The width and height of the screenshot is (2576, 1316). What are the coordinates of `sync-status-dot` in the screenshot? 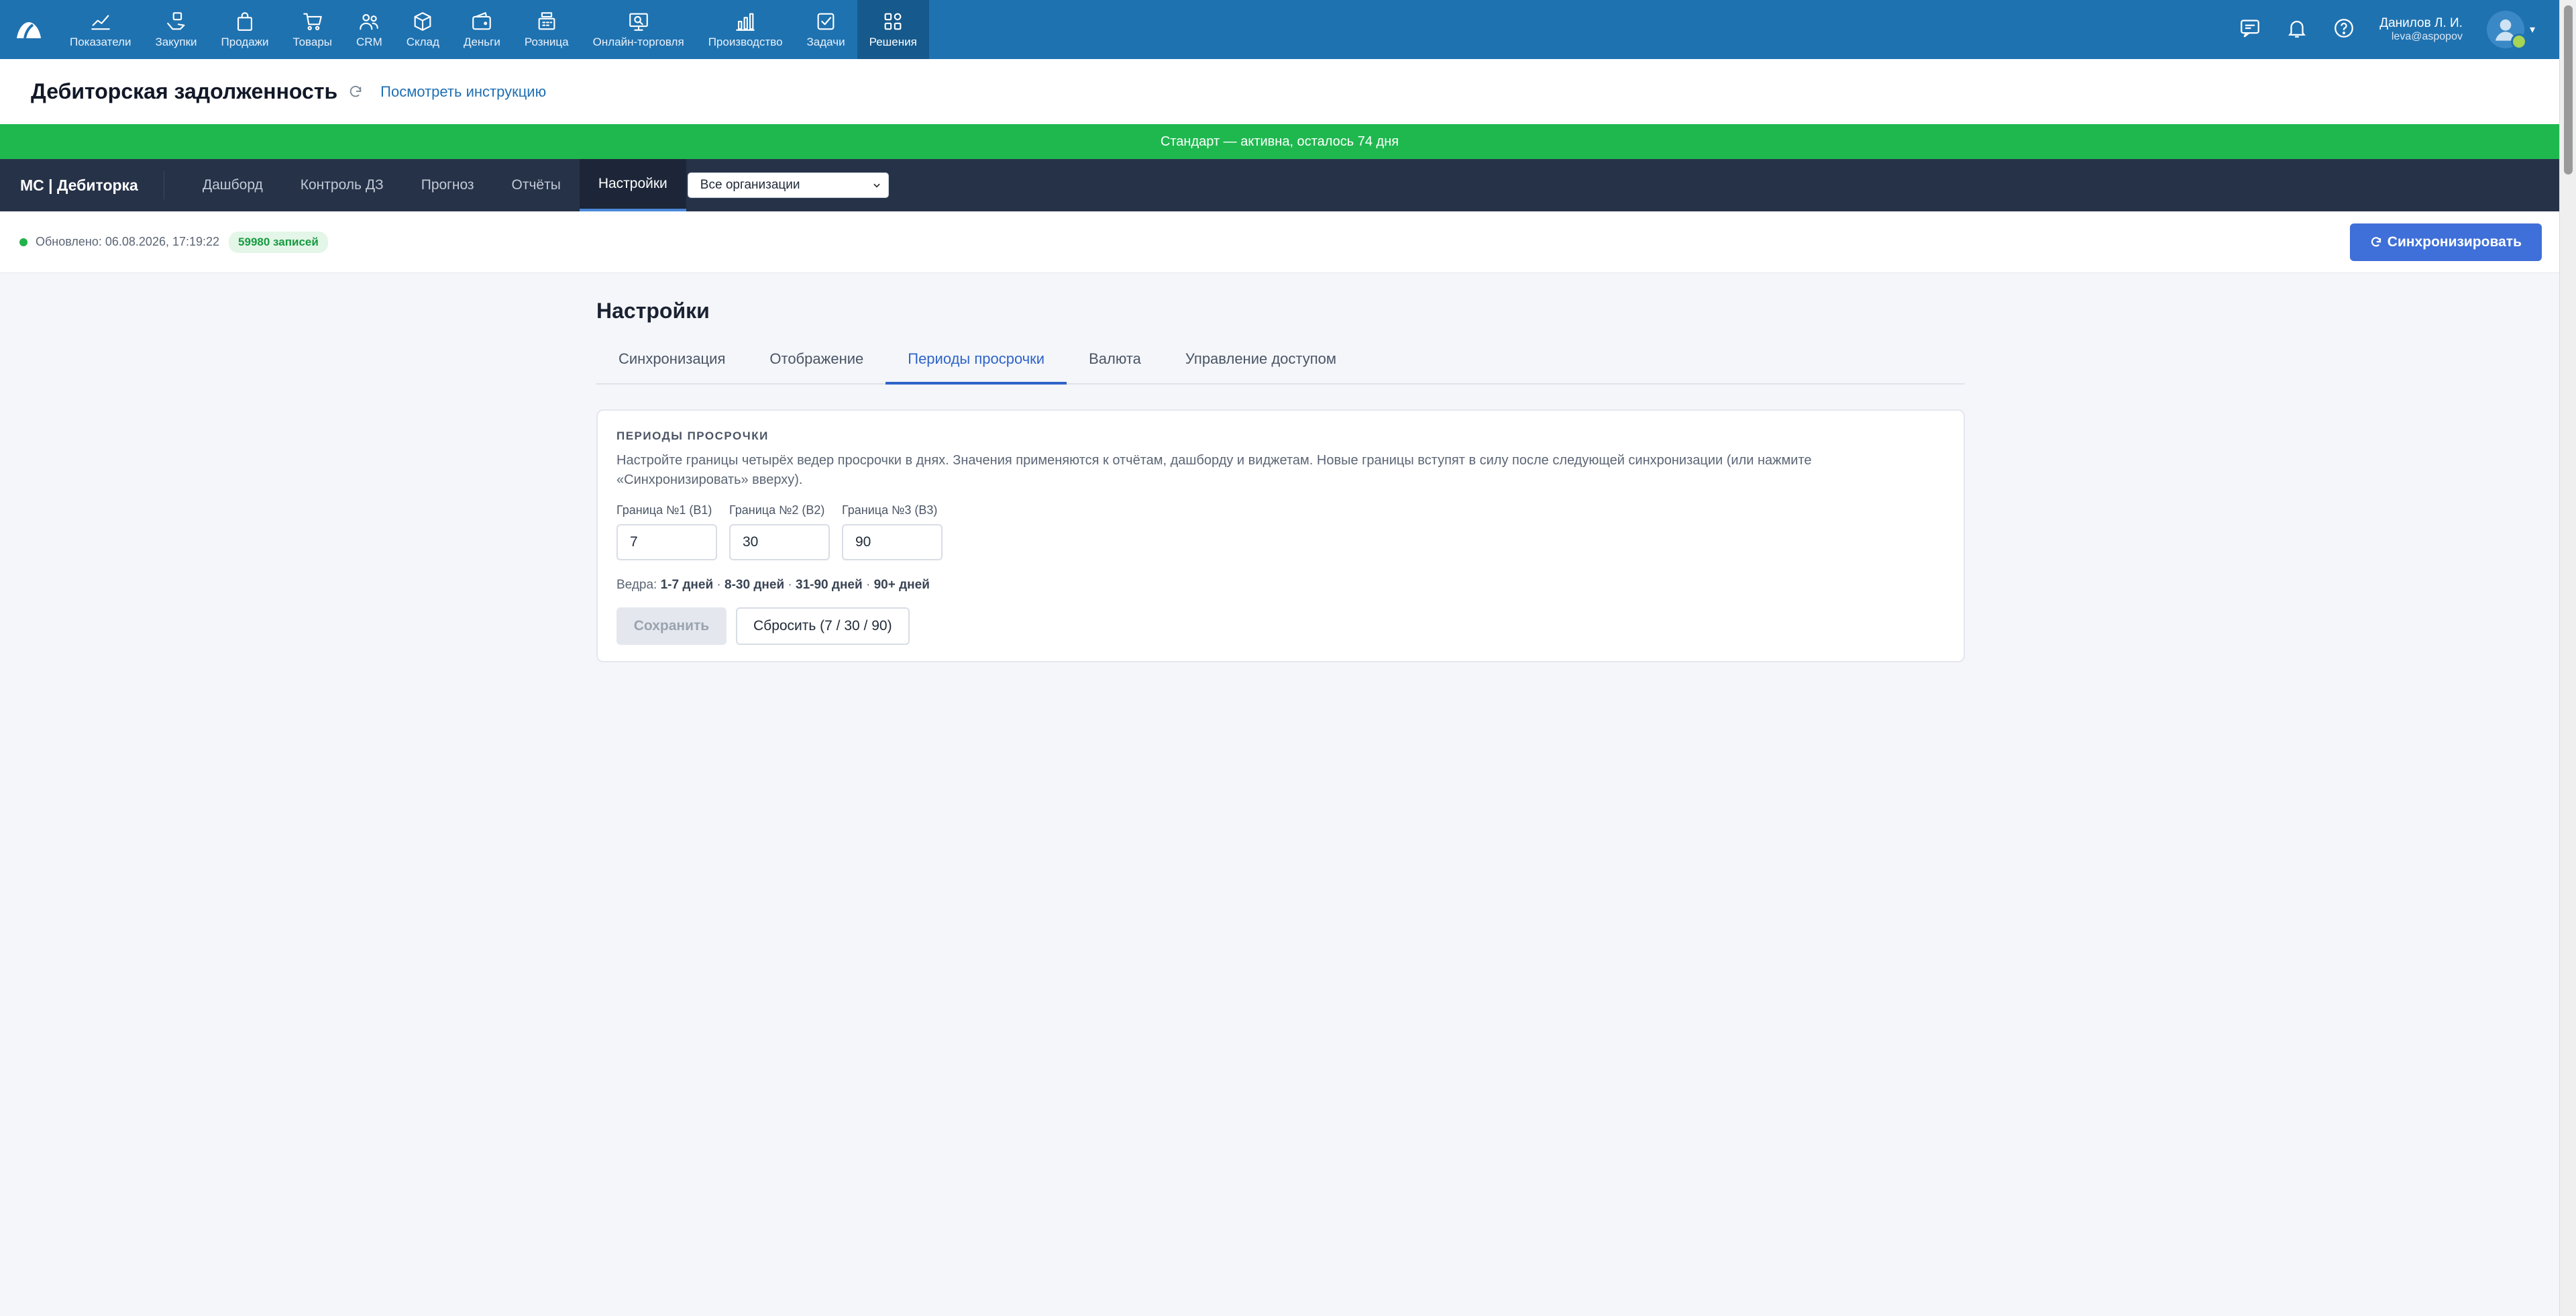 It's located at (23, 242).